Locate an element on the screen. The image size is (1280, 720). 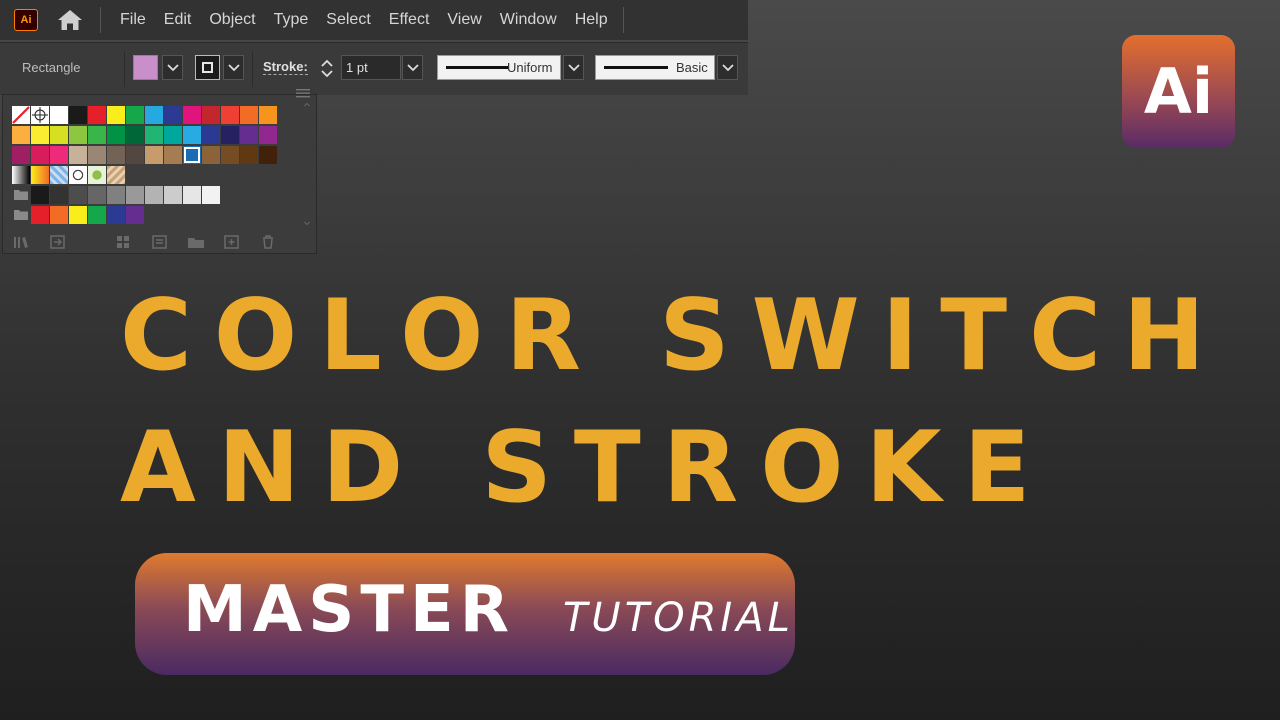
new-swatch-icon is located at coordinates (232, 242).